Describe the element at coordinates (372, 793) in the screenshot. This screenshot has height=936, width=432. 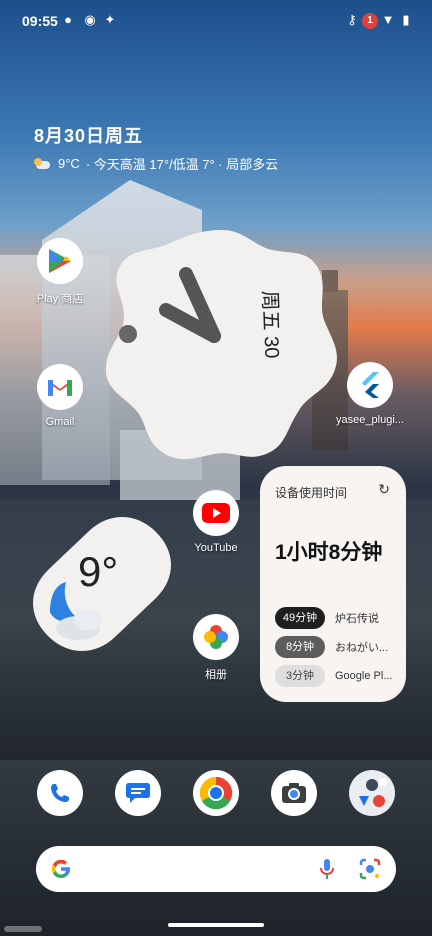
I see `apps-folder-icon` at that location.